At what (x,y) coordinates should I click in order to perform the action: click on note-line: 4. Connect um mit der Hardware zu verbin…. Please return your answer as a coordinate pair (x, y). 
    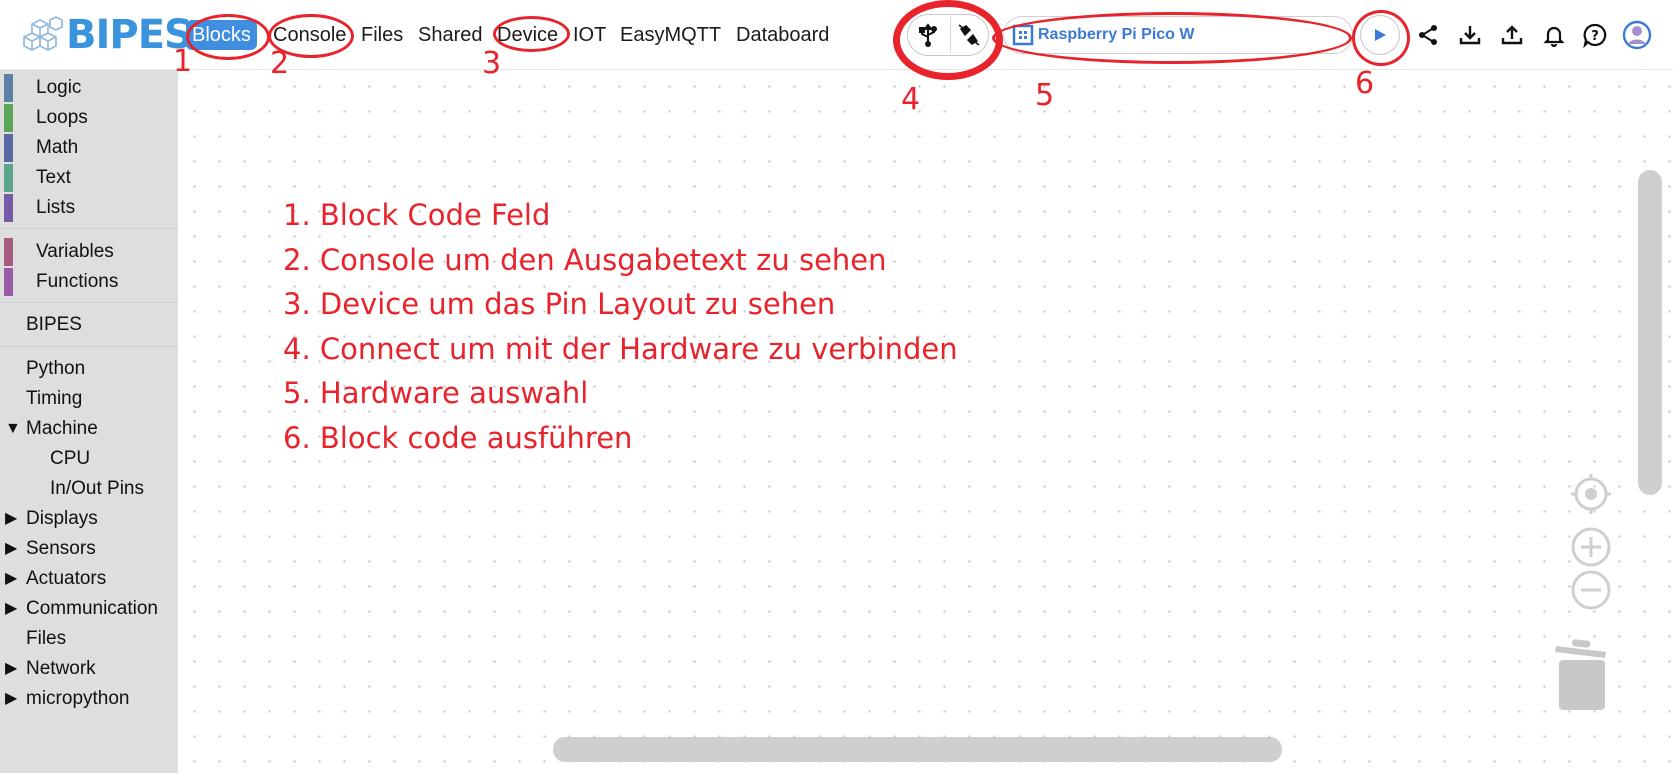
    Looking at the image, I should click on (620, 348).